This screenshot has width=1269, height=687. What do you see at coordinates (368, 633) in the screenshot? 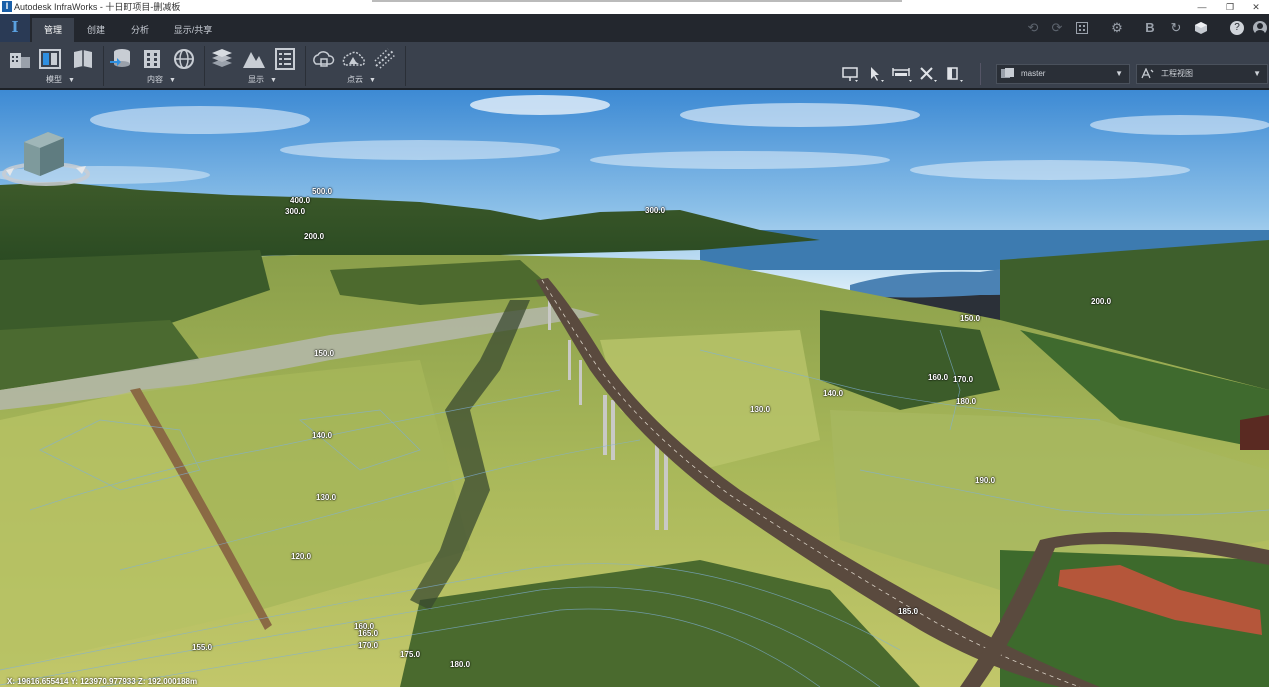
I see `elevation-label: 165.0` at bounding box center [368, 633].